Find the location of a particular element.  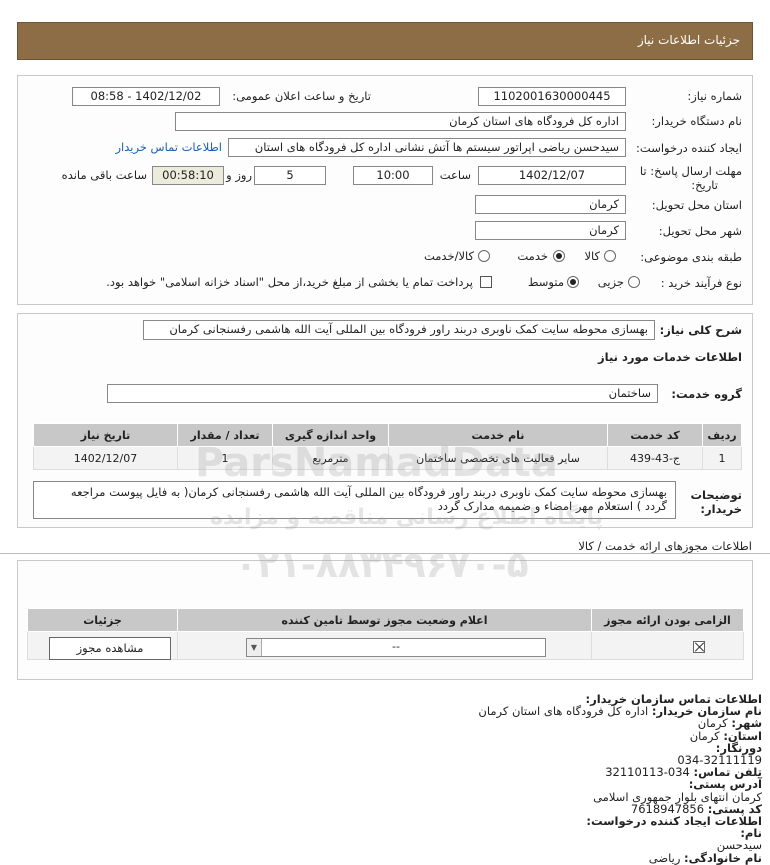

category-radio-service is located at coordinates (559, 256).